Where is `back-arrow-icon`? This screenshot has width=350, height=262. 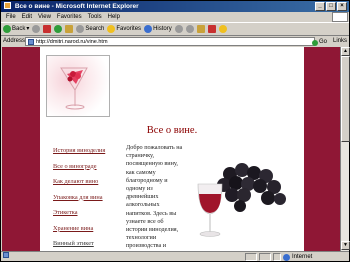
back-arrow-icon is located at coordinates (7, 29).